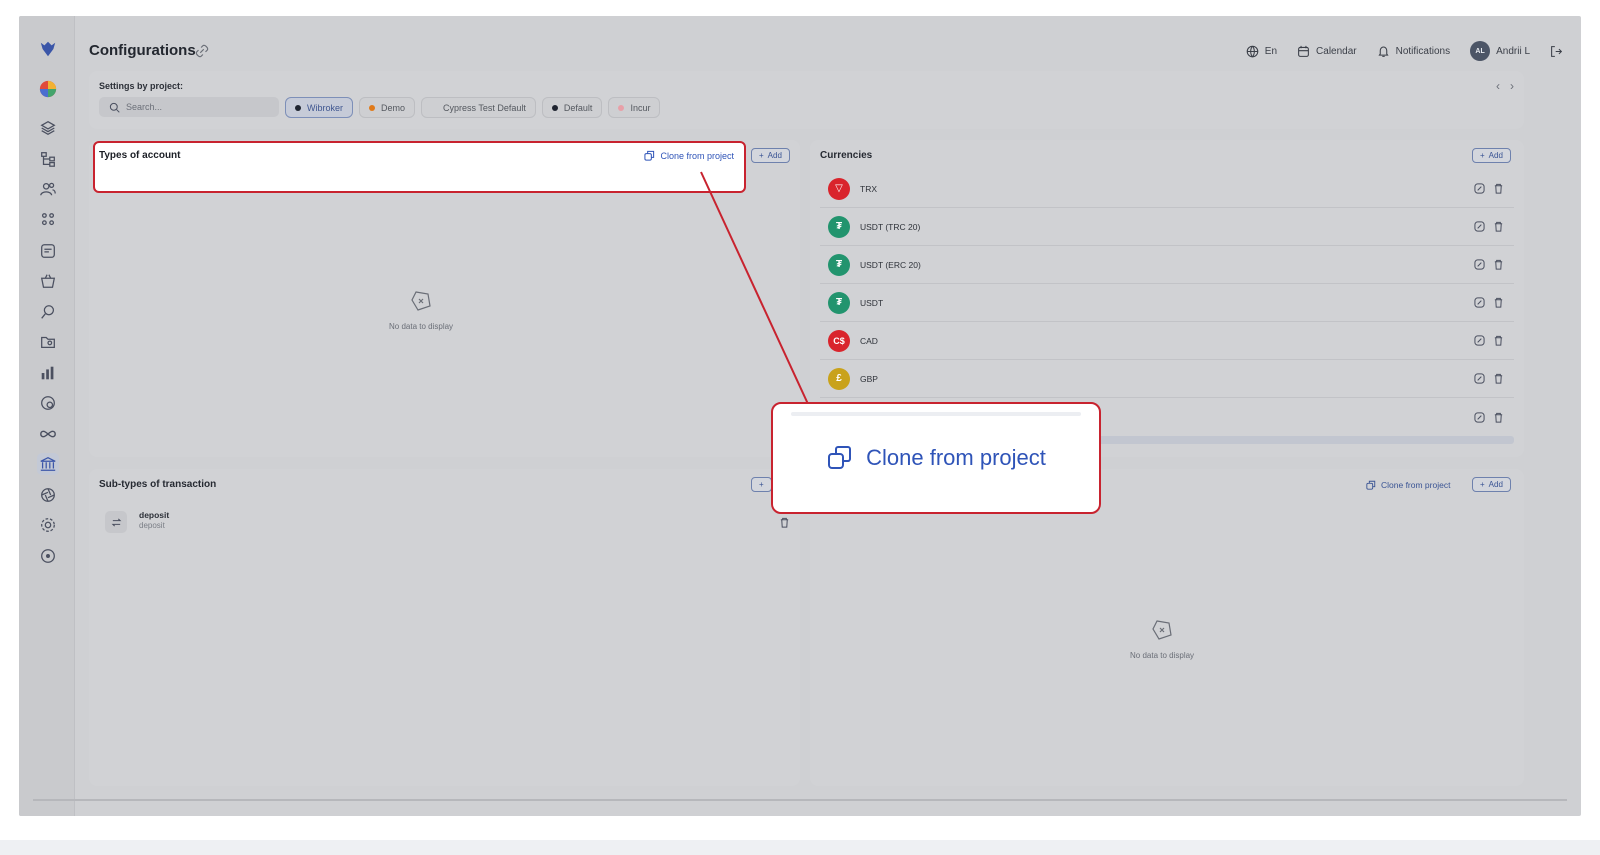  Describe the element at coordinates (1167, 379) in the screenshot. I see `currency-row-gbp: £ GBP` at that location.